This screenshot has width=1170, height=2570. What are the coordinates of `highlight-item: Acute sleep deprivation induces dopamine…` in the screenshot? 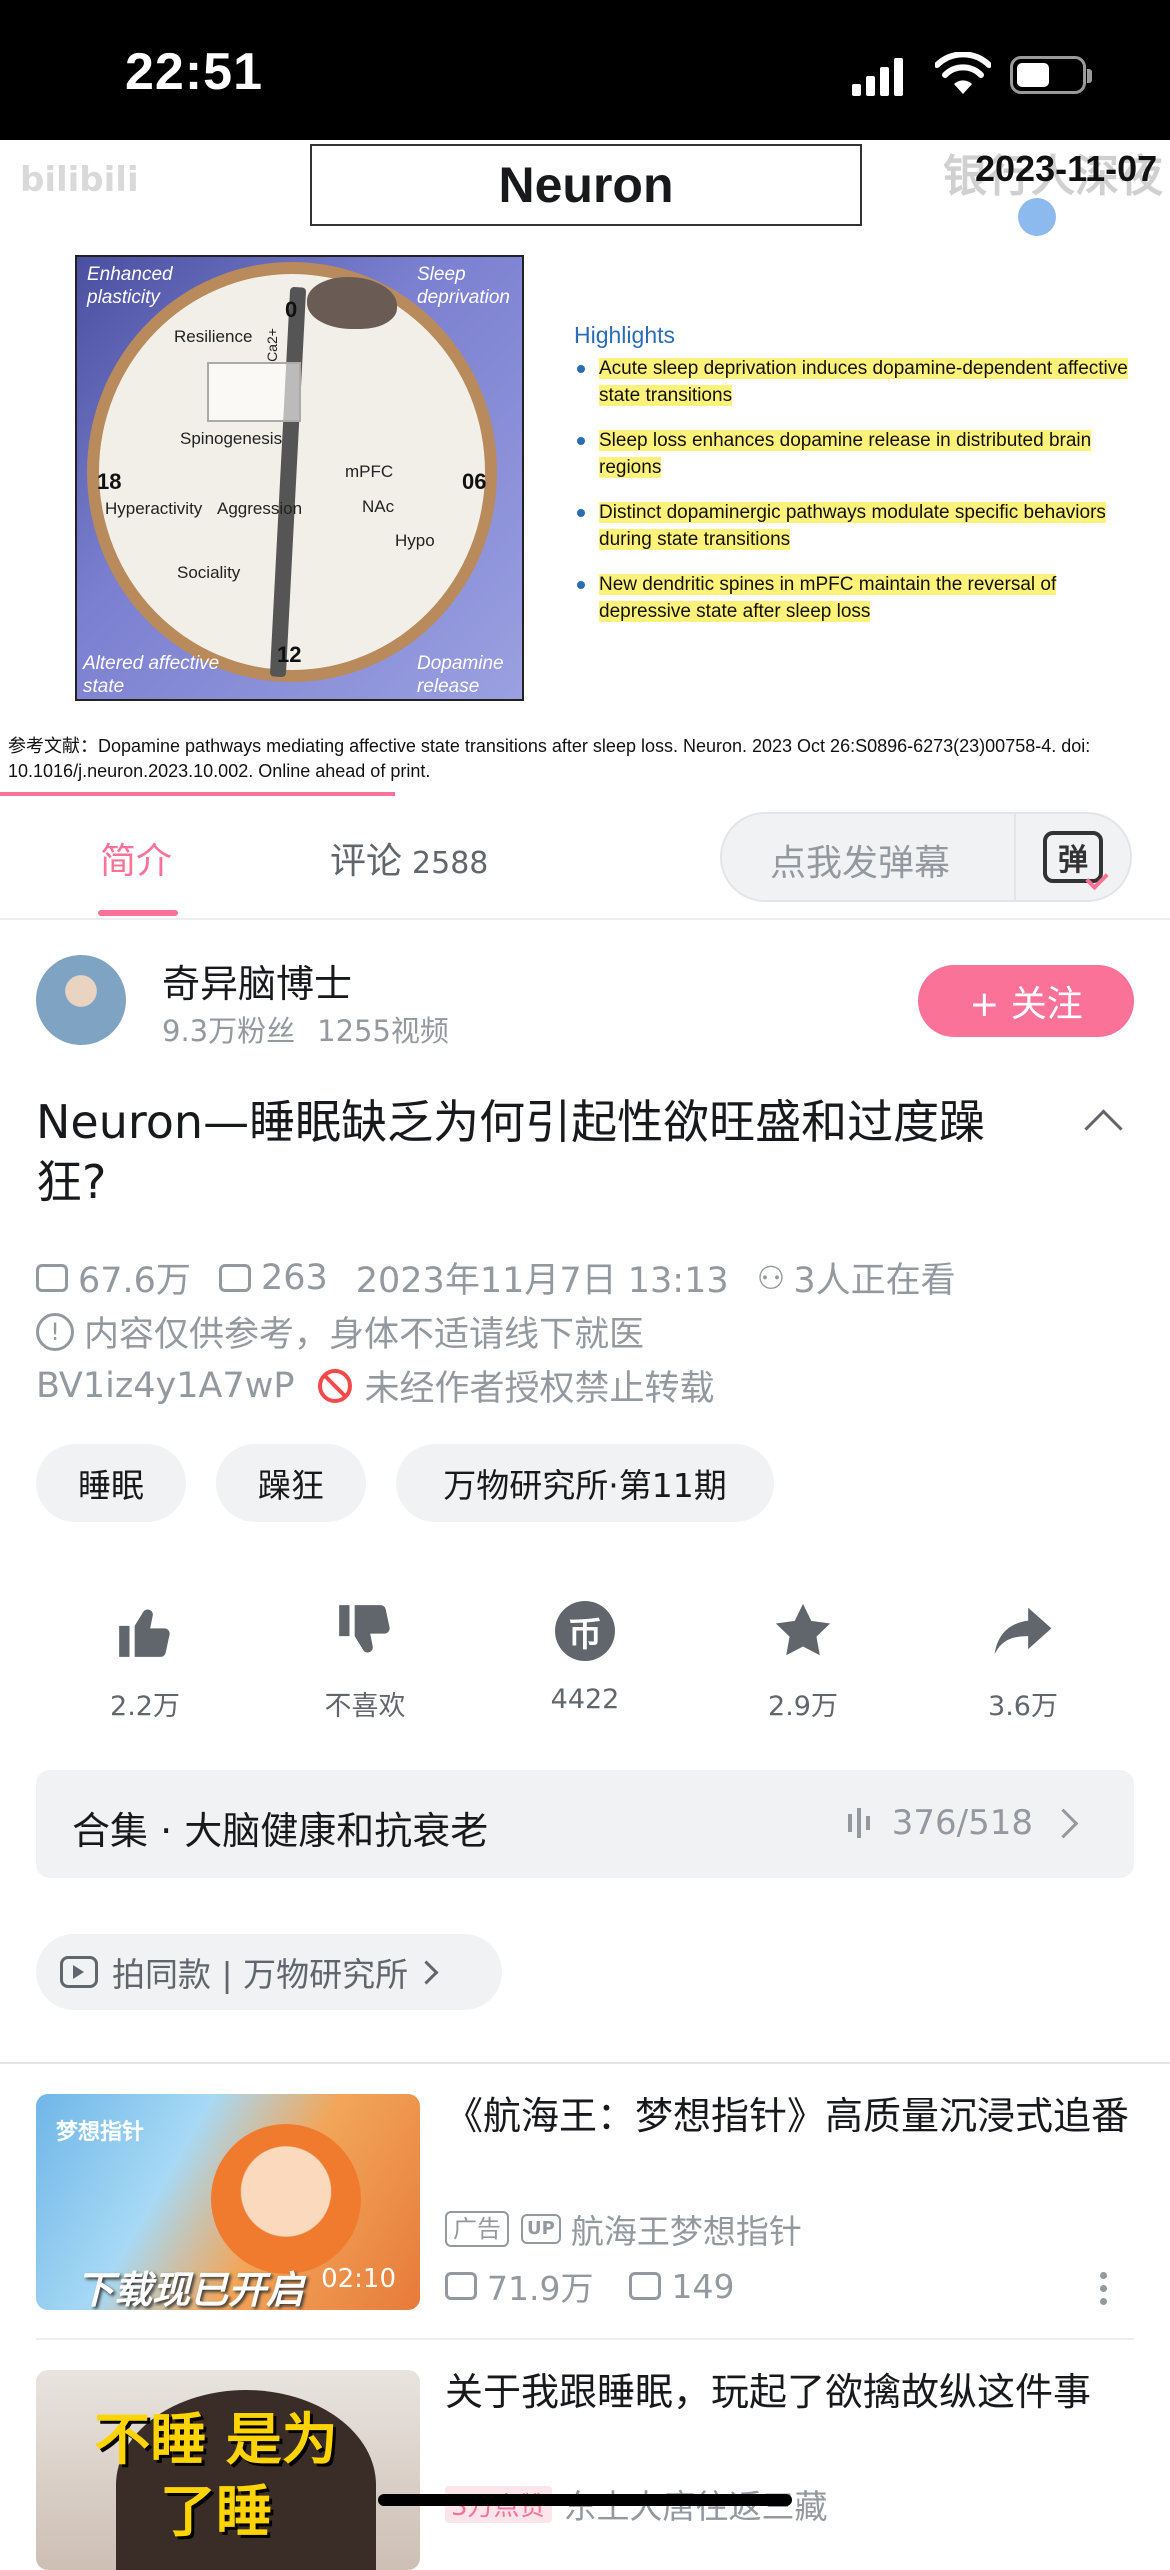 It's located at (860, 382).